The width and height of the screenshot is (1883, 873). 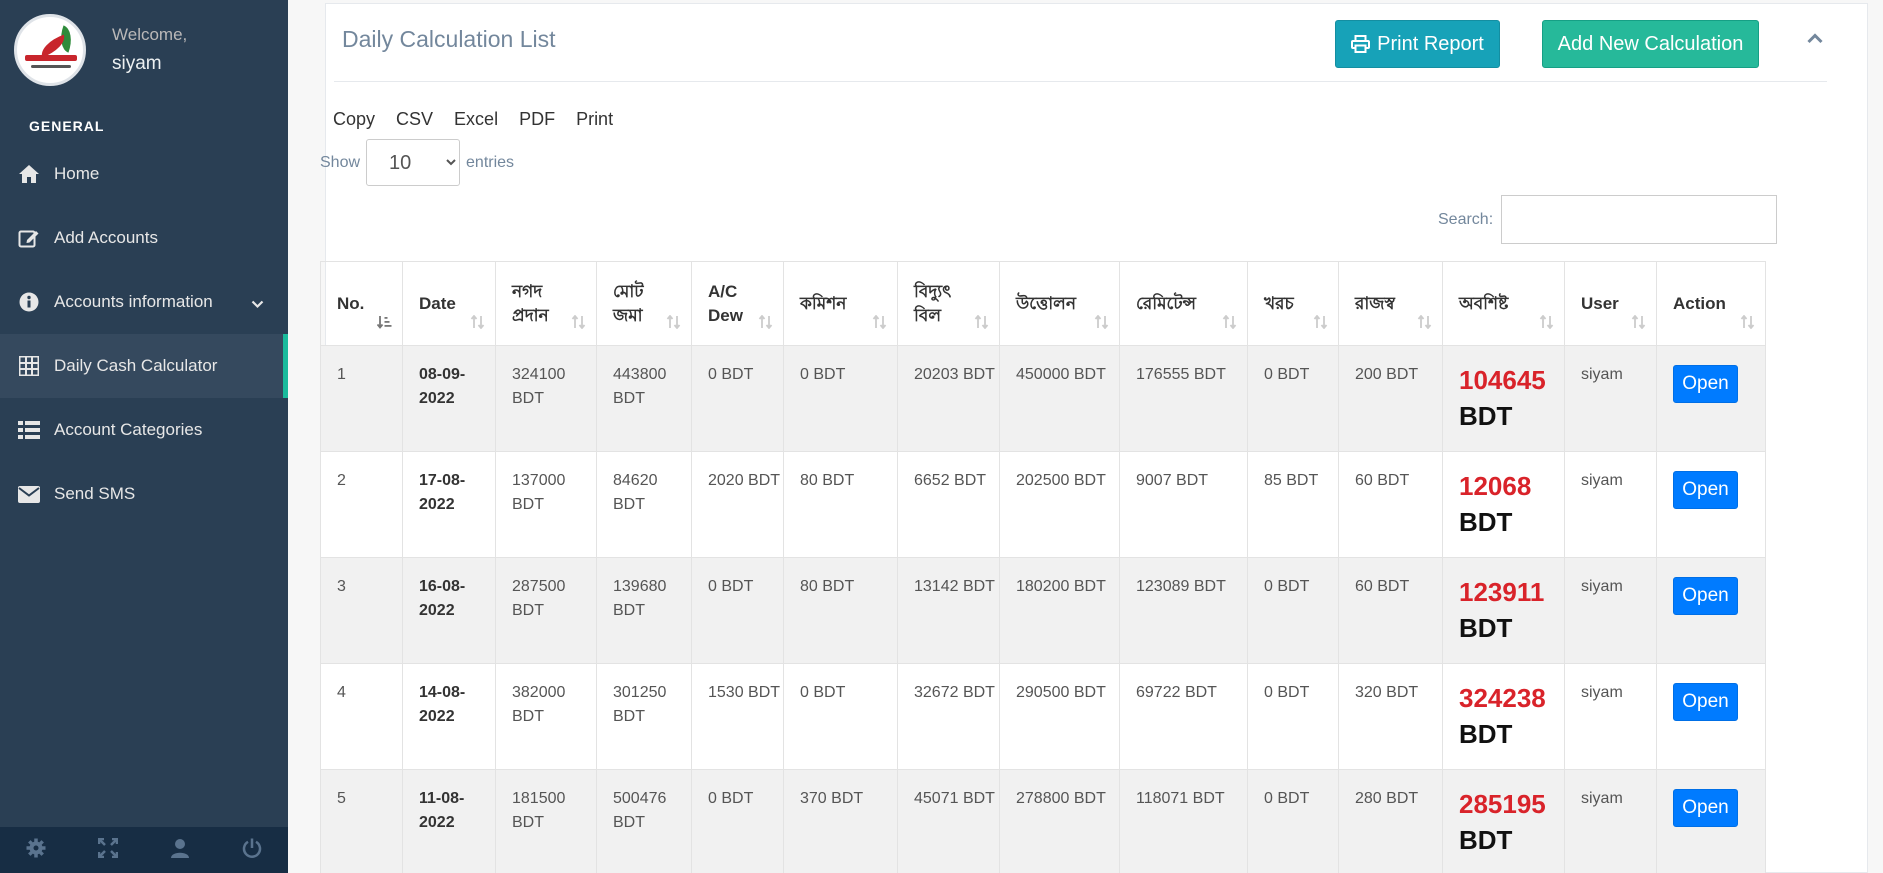 What do you see at coordinates (1183, 303) in the screenshot?
I see `column-header-remittance: রেমিটেন্স` at bounding box center [1183, 303].